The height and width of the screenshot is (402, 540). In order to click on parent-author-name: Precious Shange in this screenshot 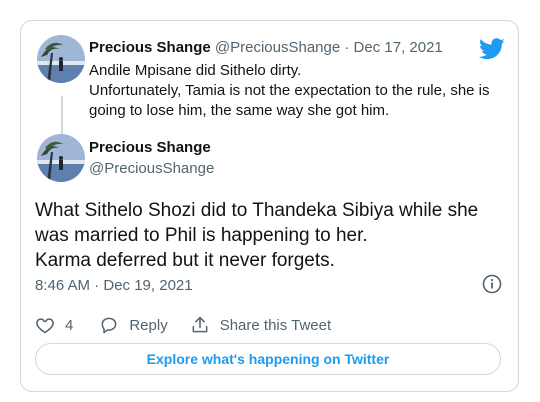, I will do `click(150, 47)`.